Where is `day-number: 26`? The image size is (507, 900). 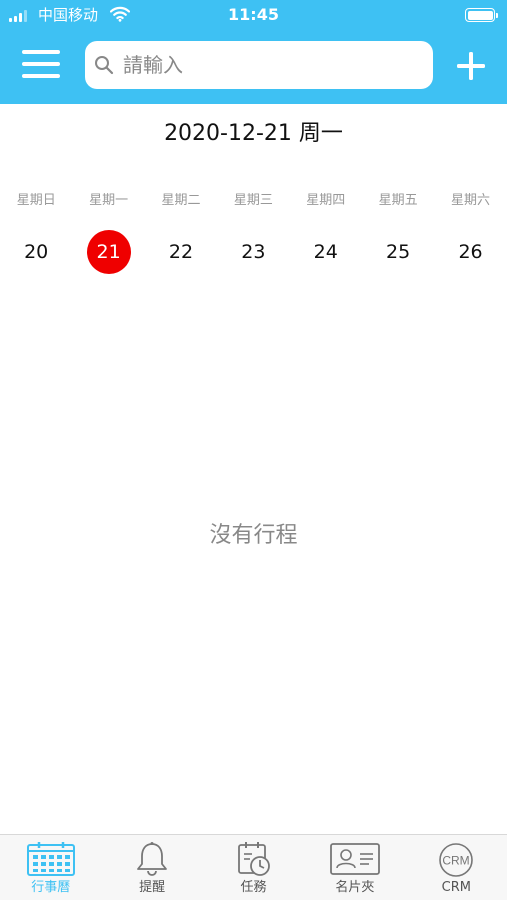
day-number: 26 is located at coordinates (470, 252).